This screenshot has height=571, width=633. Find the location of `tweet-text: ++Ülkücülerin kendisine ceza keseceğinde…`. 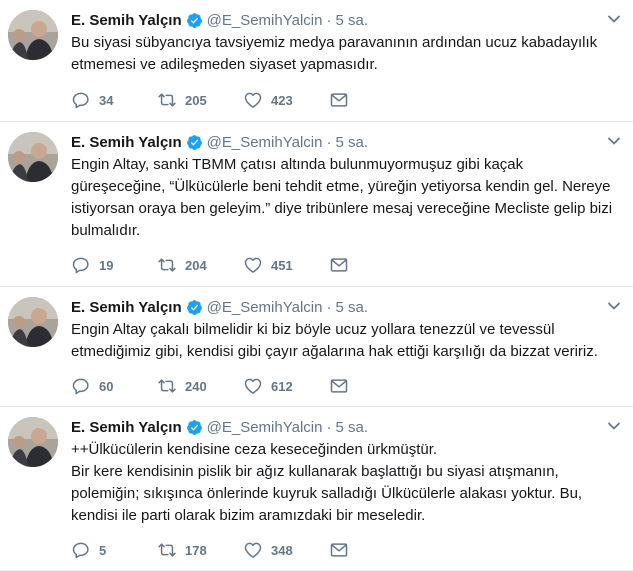

tweet-text: ++Ülkücülerin kendisine ceza keseceğinde… is located at coordinates (346, 483).